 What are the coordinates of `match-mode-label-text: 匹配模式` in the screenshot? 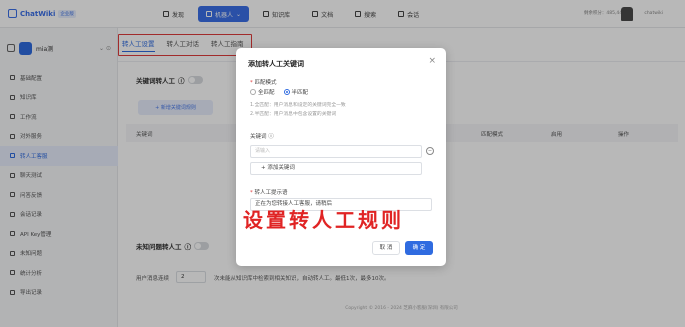 It's located at (265, 83).